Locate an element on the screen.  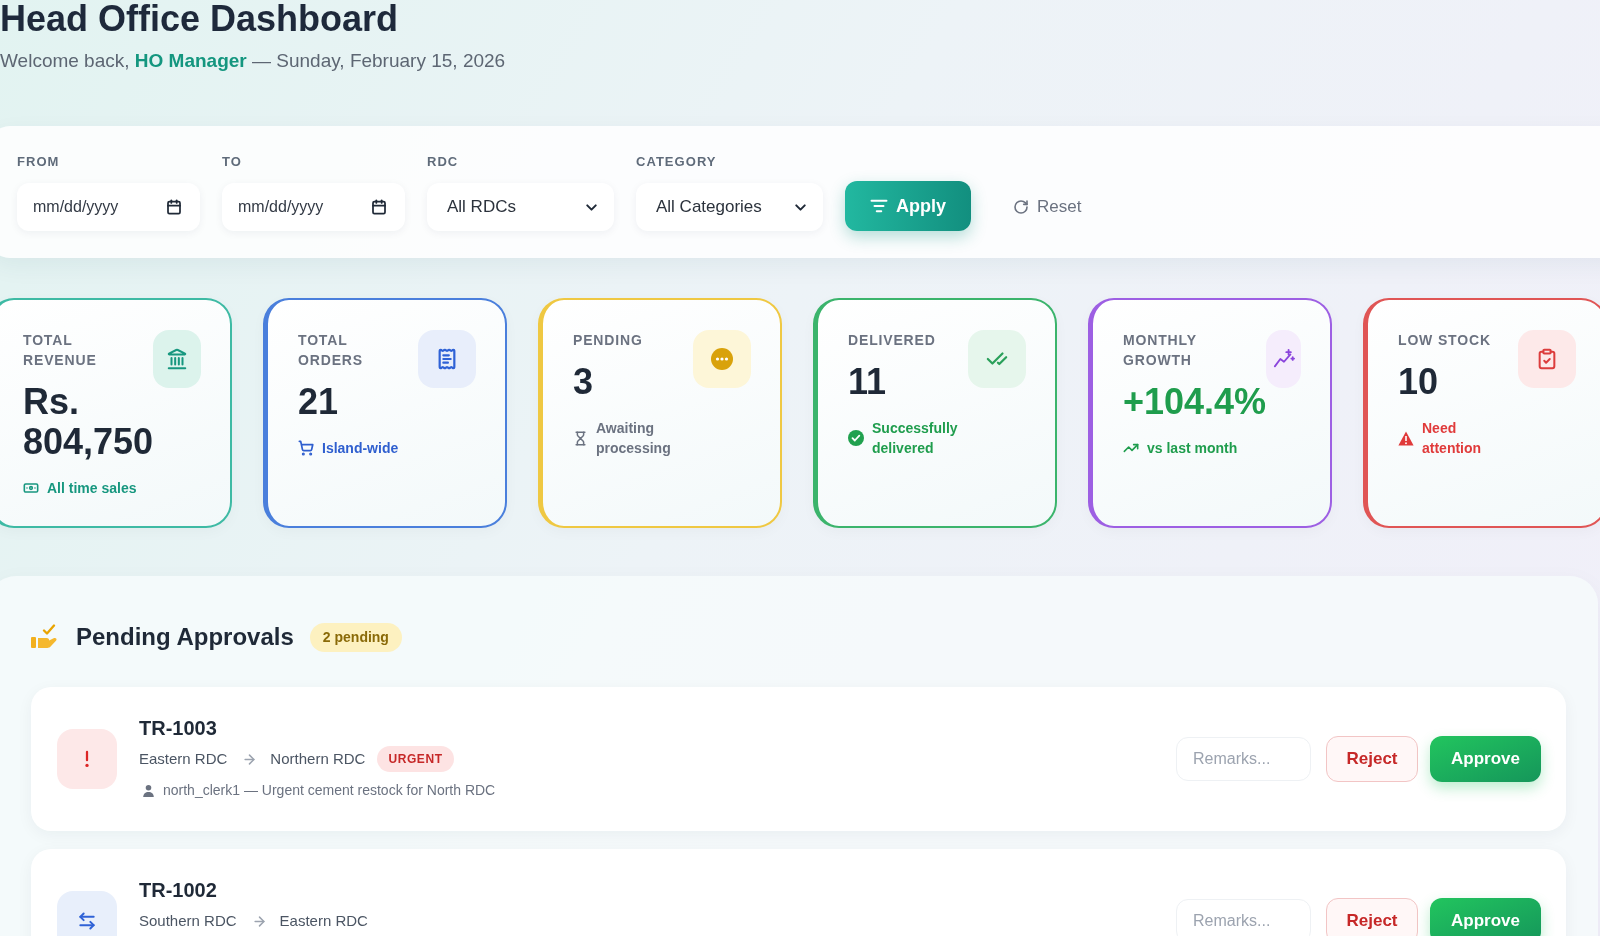
check-circle-icon is located at coordinates (856, 438).